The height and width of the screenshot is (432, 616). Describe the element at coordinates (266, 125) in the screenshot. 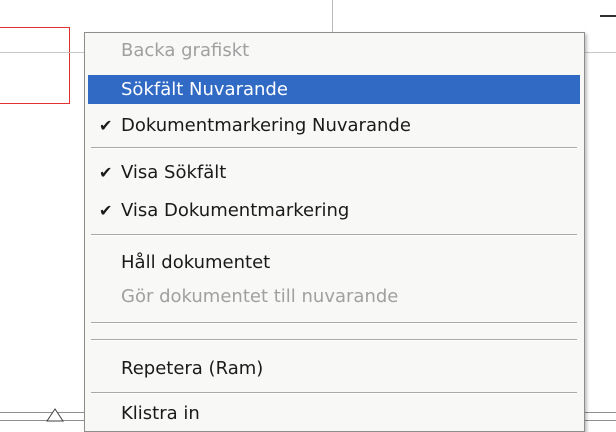

I see `menu-item-label: Dokumentmarkering Nuvarande` at that location.